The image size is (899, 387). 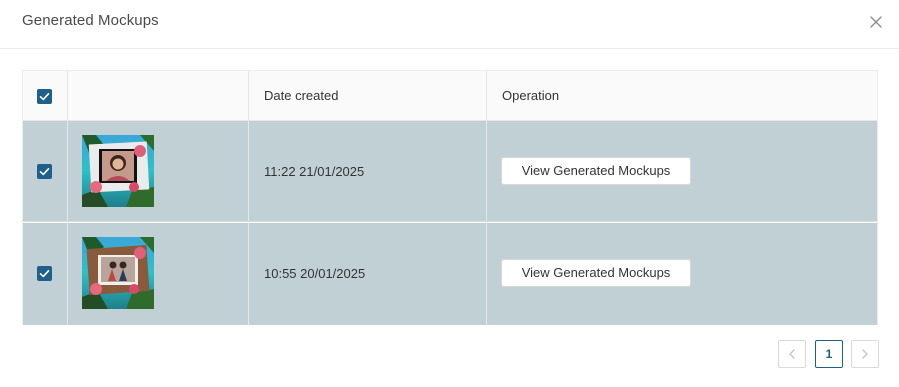 I want to click on row-cell-date: 11:22 21/01/2025, so click(x=368, y=171).